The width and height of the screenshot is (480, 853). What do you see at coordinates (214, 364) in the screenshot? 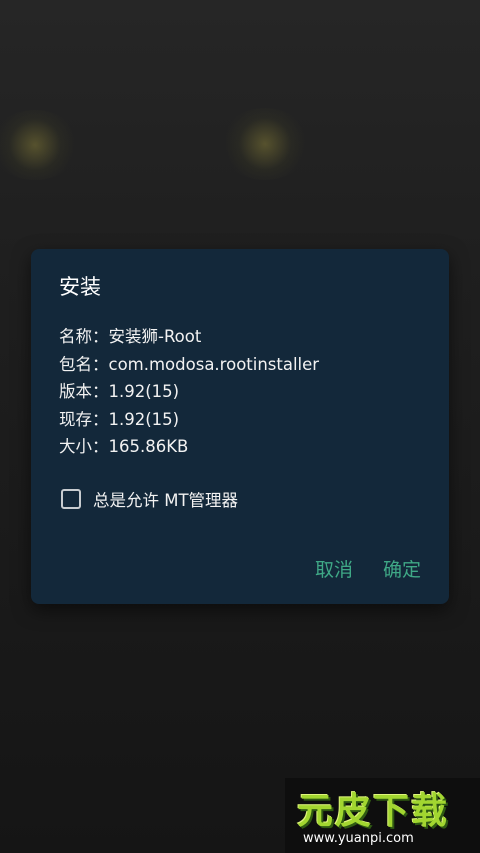
I see `info-value: com.modosa.rootinstaller` at bounding box center [214, 364].